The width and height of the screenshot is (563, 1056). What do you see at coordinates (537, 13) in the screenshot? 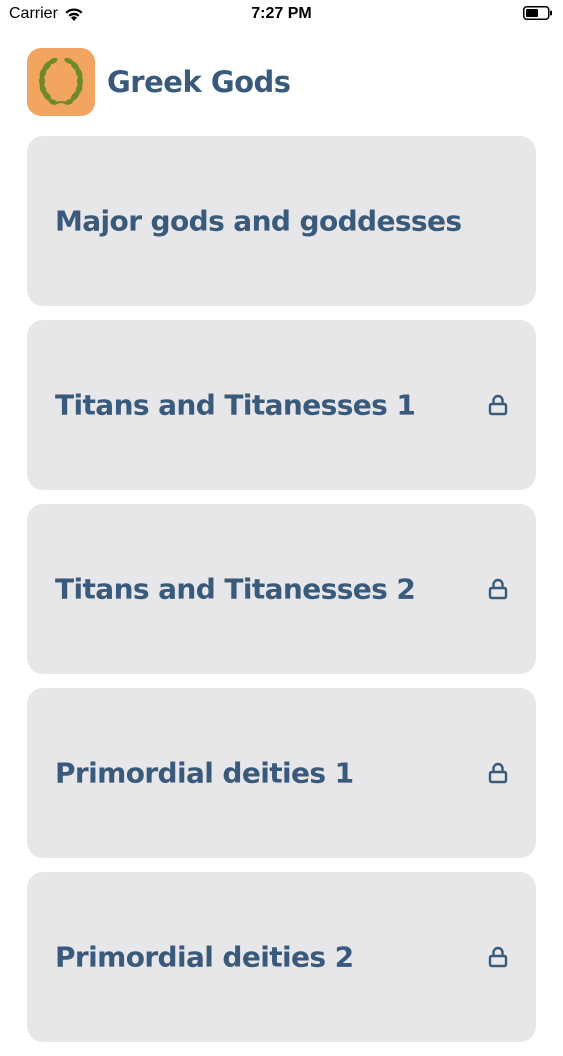
I see `battery-icon` at bounding box center [537, 13].